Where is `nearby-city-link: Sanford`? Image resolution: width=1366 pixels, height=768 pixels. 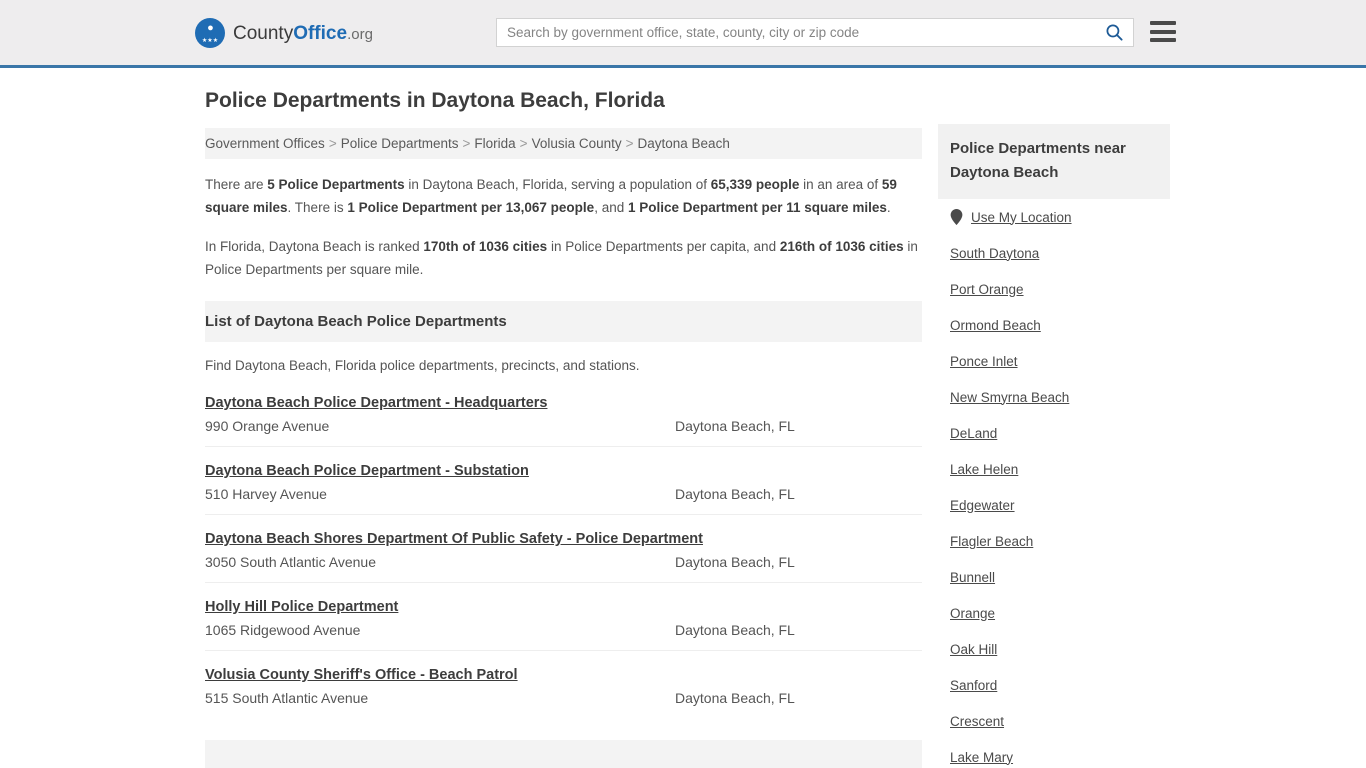
nearby-city-link: Sanford is located at coordinates (973, 685).